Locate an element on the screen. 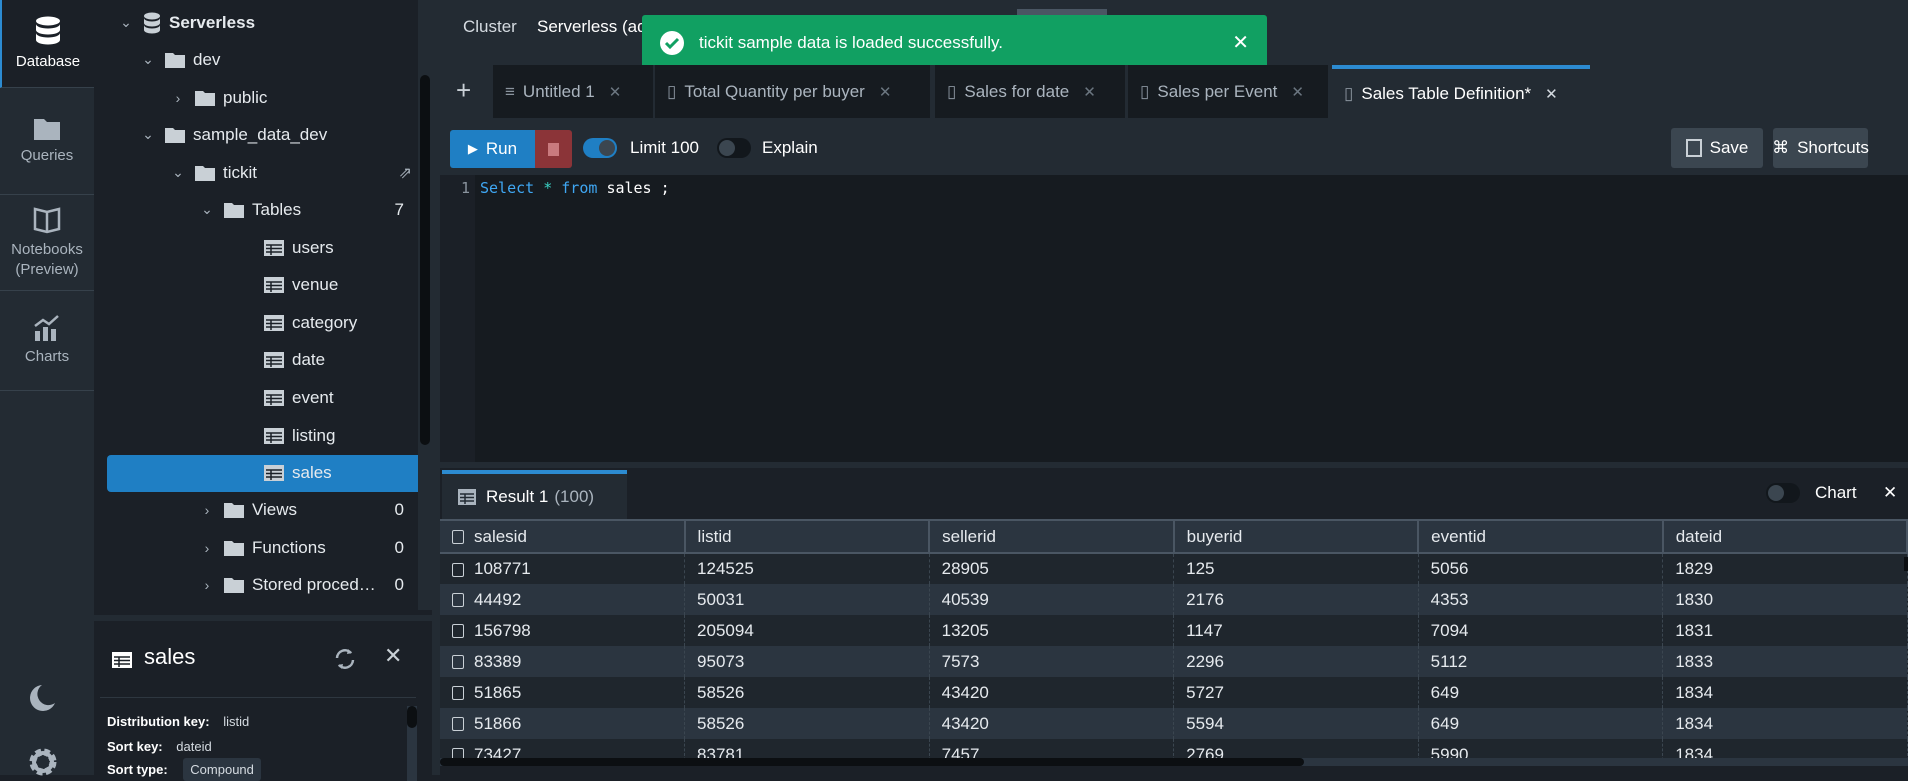  panel-divider is located at coordinates (436, 387).